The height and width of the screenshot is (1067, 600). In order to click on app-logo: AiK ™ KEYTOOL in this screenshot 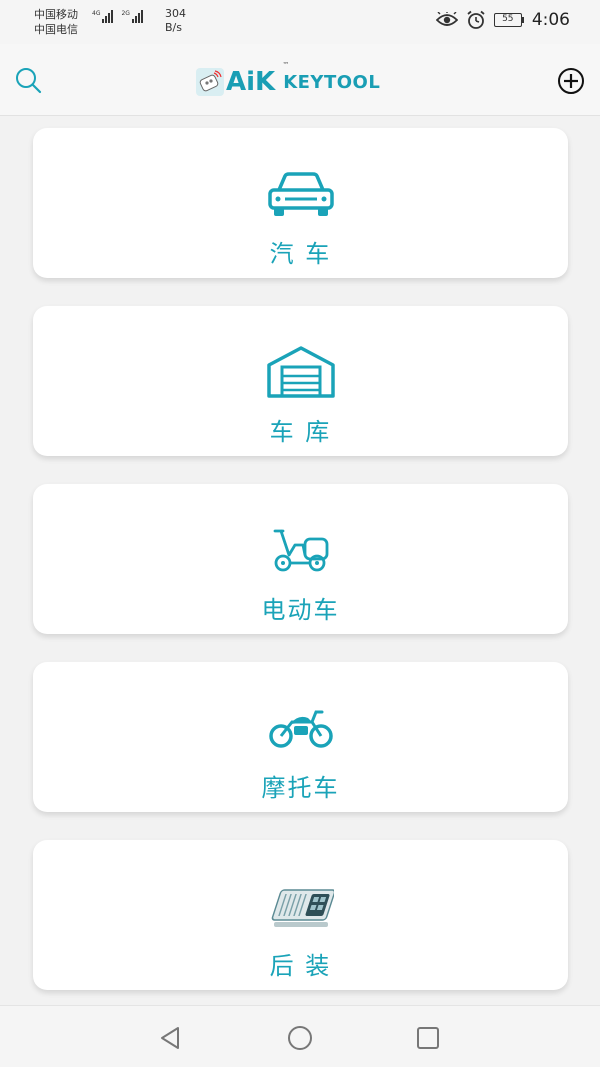, I will do `click(301, 81)`.